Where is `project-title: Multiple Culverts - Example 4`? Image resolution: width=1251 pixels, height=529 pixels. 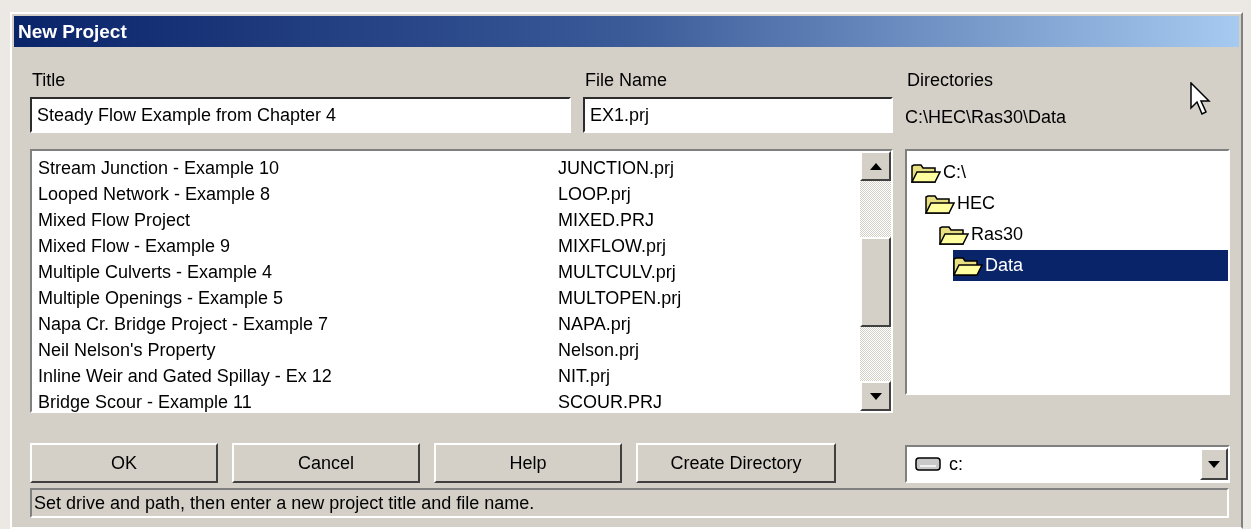 project-title: Multiple Culverts - Example 4 is located at coordinates (298, 272).